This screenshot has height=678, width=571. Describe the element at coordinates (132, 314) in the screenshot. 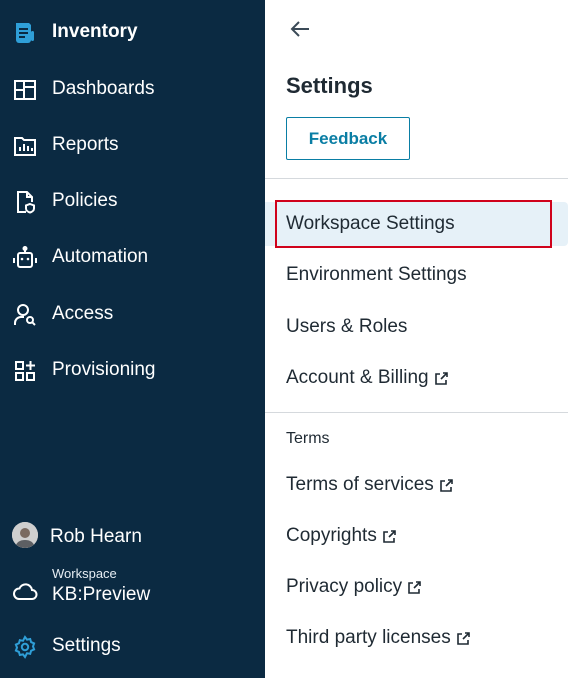

I see `sidebar-item-access: Access` at that location.